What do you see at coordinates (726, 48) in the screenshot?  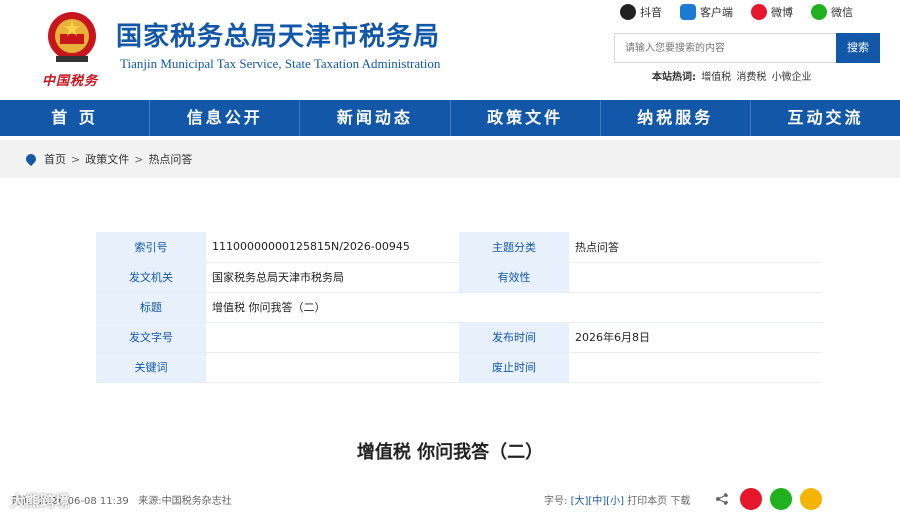 I see `search-input` at bounding box center [726, 48].